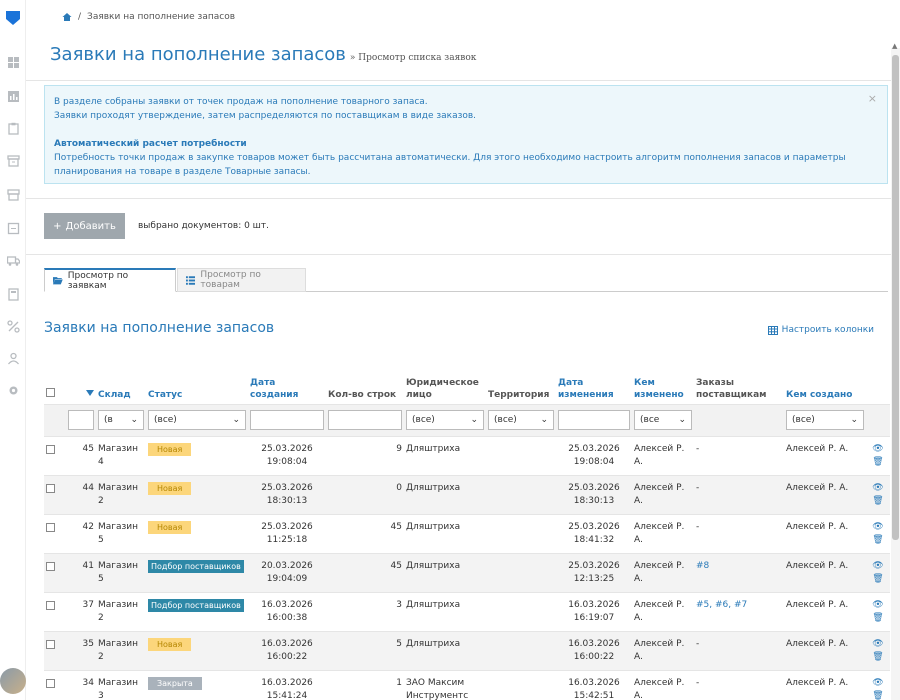 Image resolution: width=900 pixels, height=700 pixels. What do you see at coordinates (191, 280) in the screenshot?
I see `list-icon` at bounding box center [191, 280].